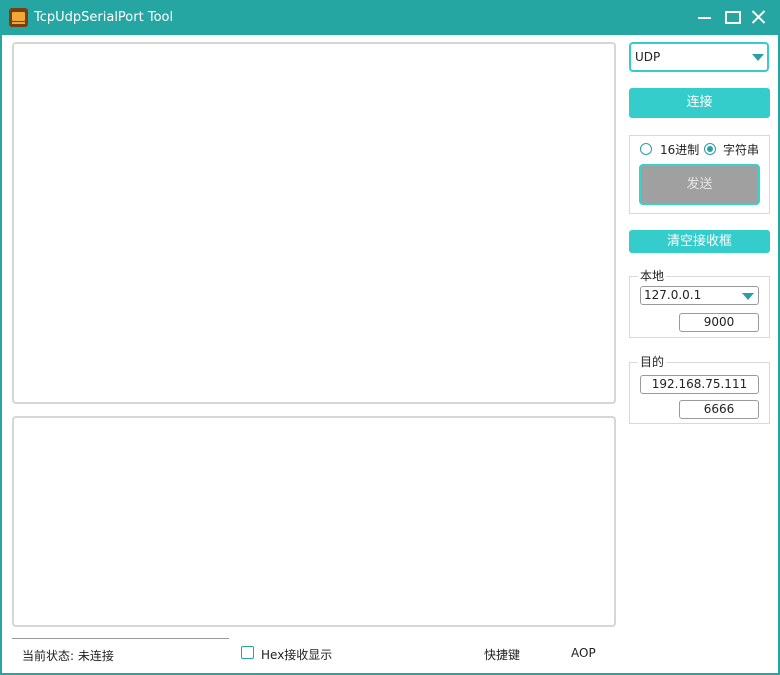  I want to click on hex-radio, so click(646, 149).